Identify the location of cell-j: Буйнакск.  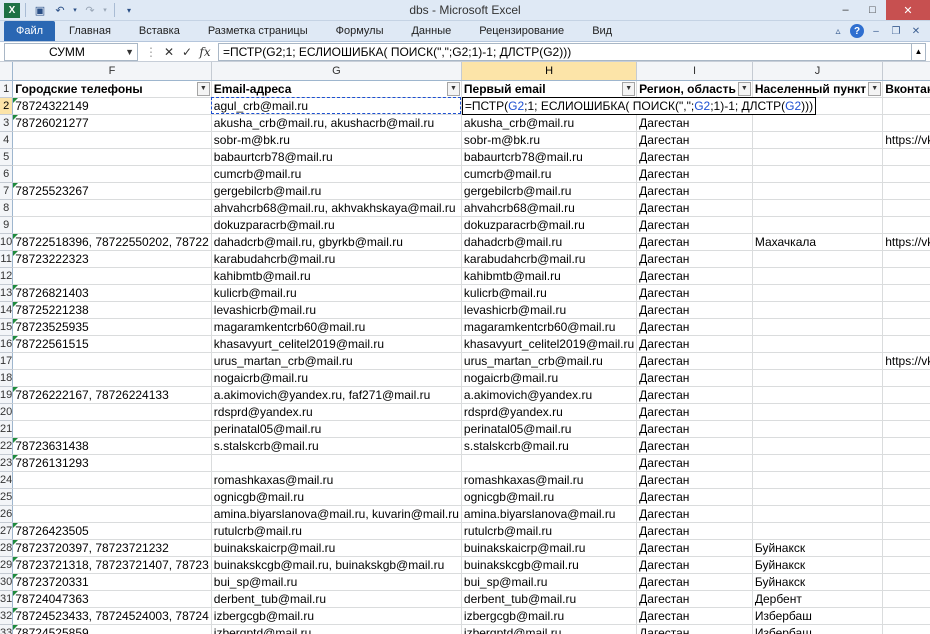
(818, 548).